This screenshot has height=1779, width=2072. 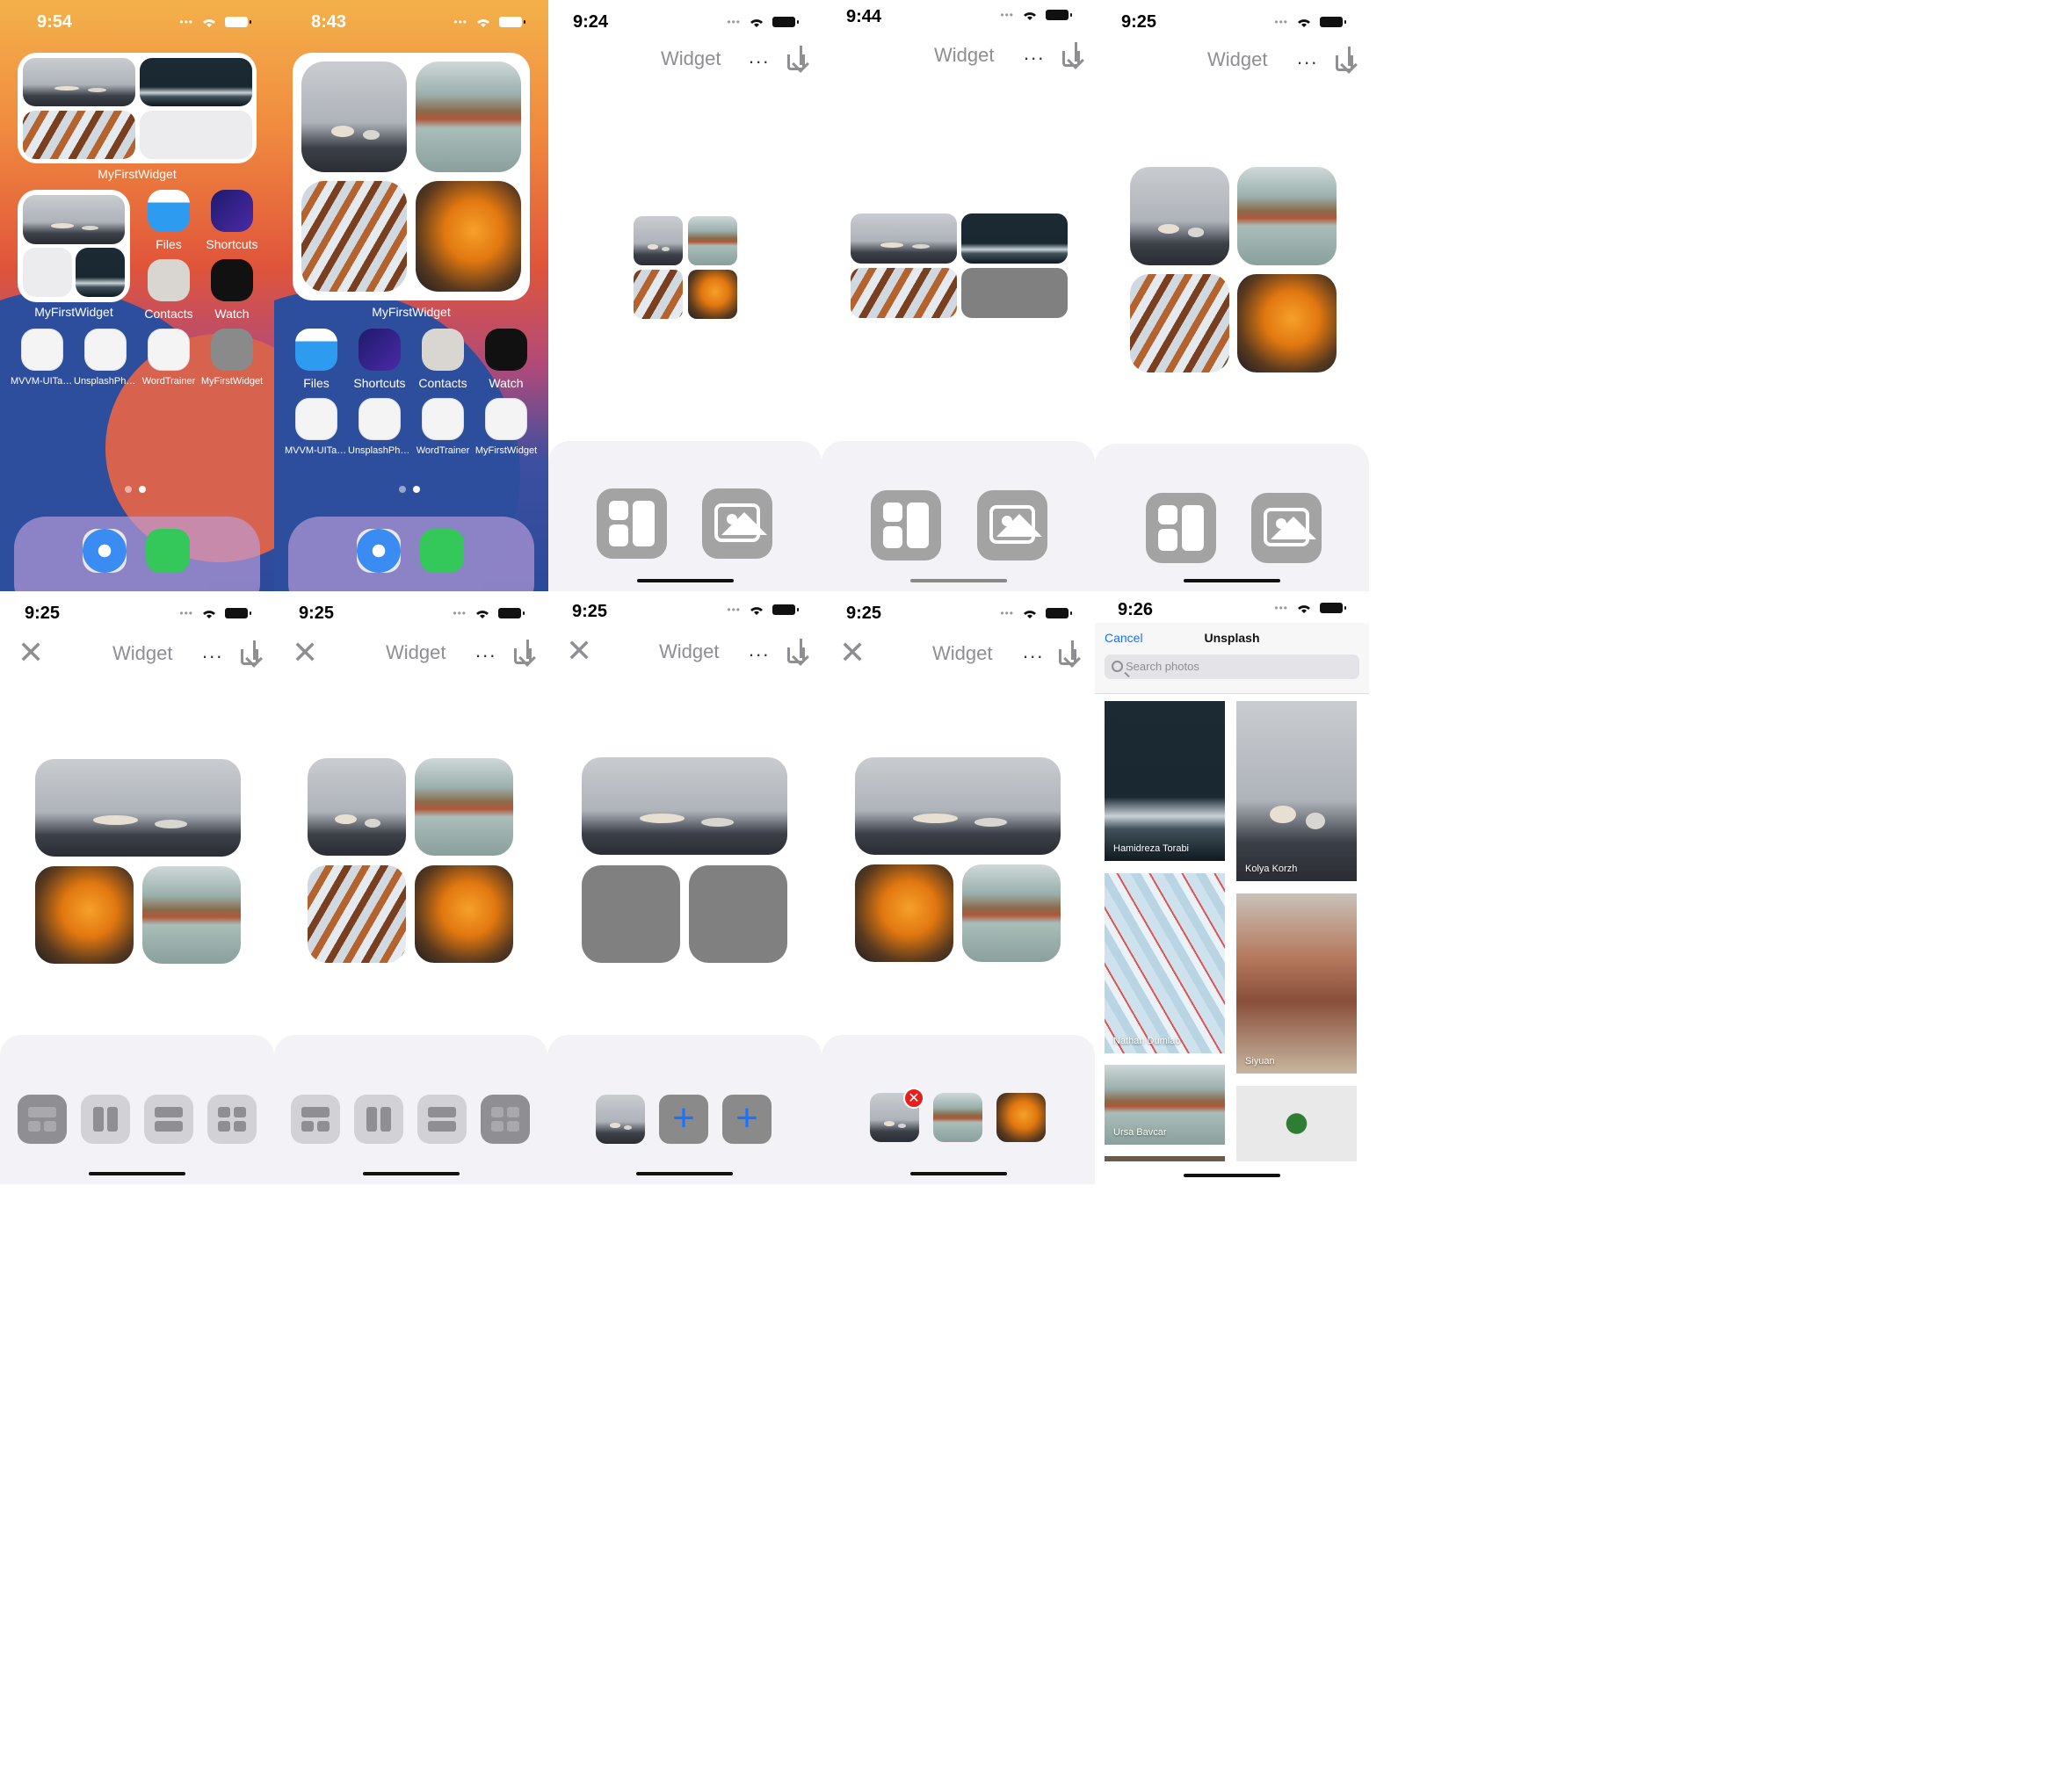 I want to click on remove-badge-icon: ✕, so click(x=913, y=1098).